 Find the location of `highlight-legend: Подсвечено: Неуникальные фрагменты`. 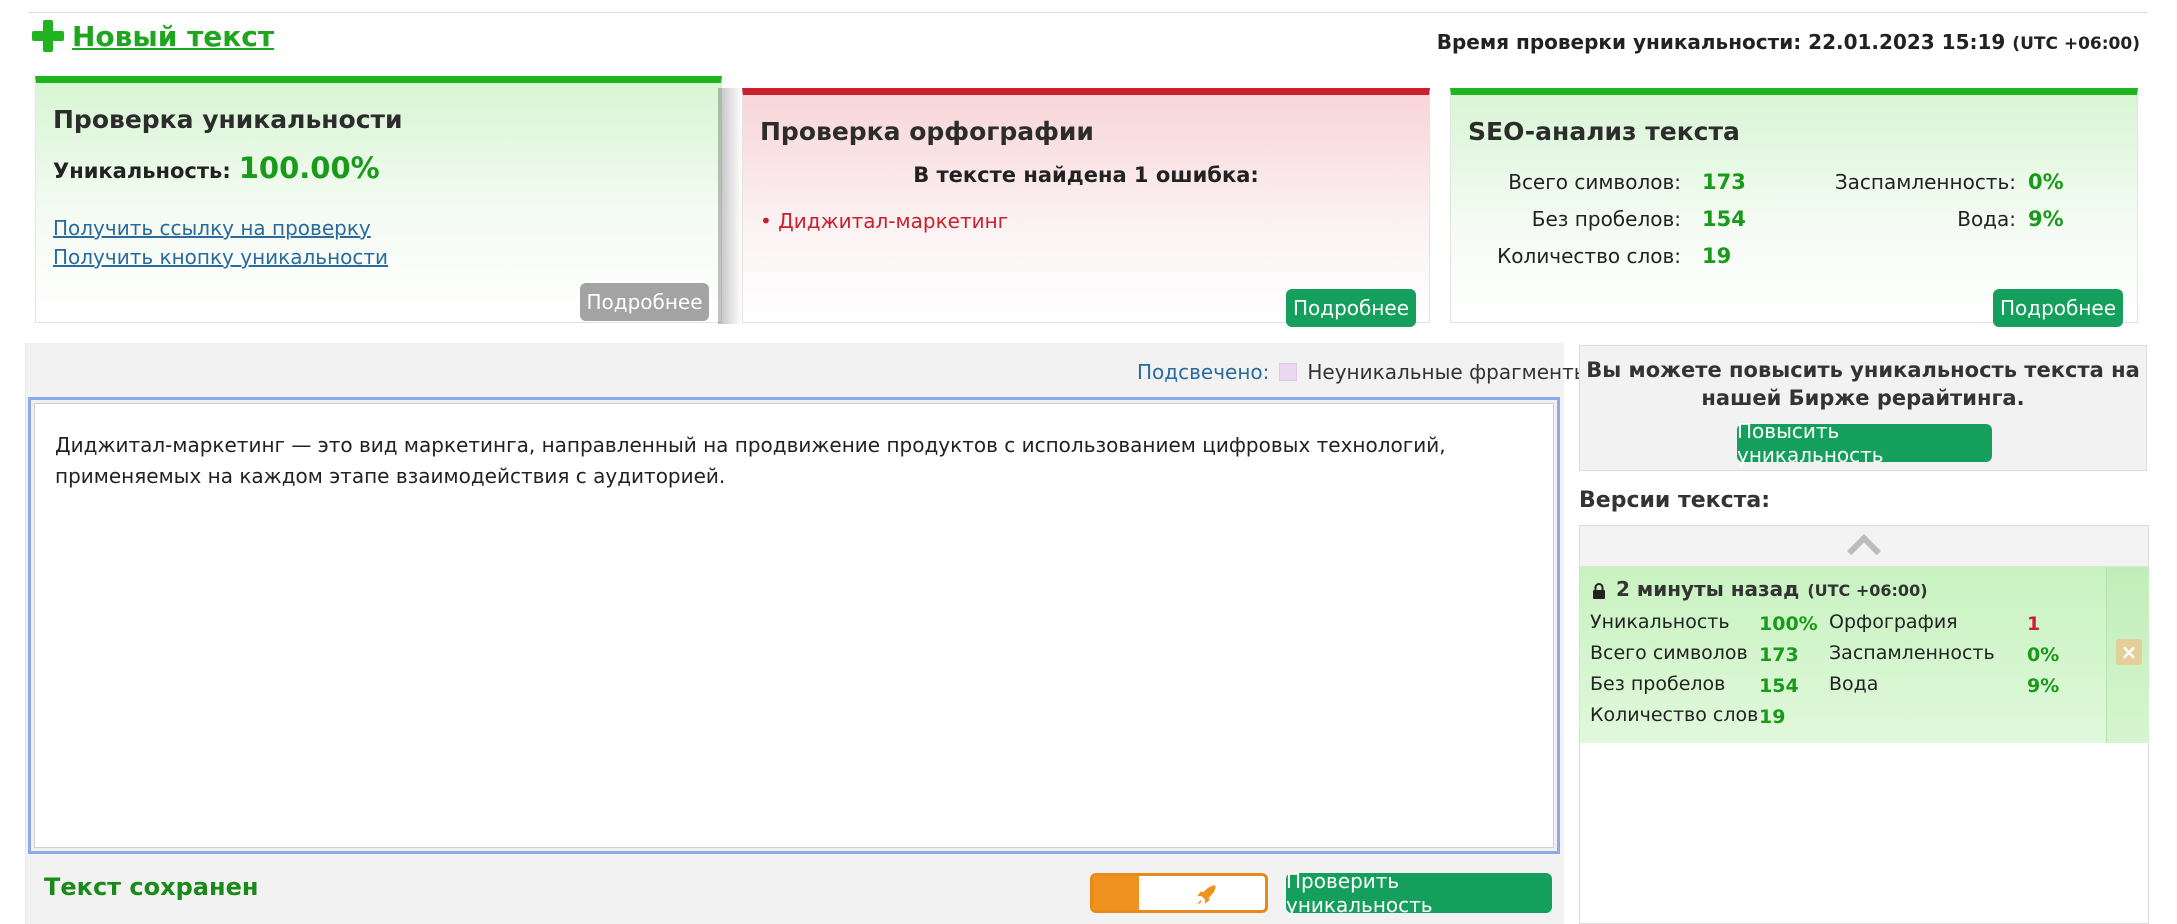

highlight-legend: Подсвечено: Неуникальные фрагменты is located at coordinates (1363, 372).